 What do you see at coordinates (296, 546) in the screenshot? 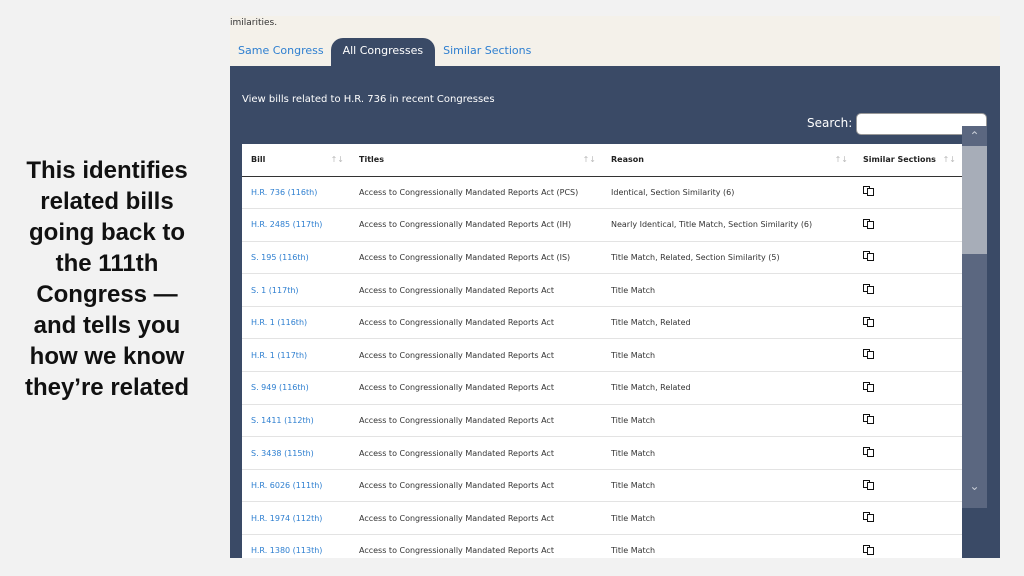
I see `bill-link: H.R. 1380 (113th)` at bounding box center [296, 546].